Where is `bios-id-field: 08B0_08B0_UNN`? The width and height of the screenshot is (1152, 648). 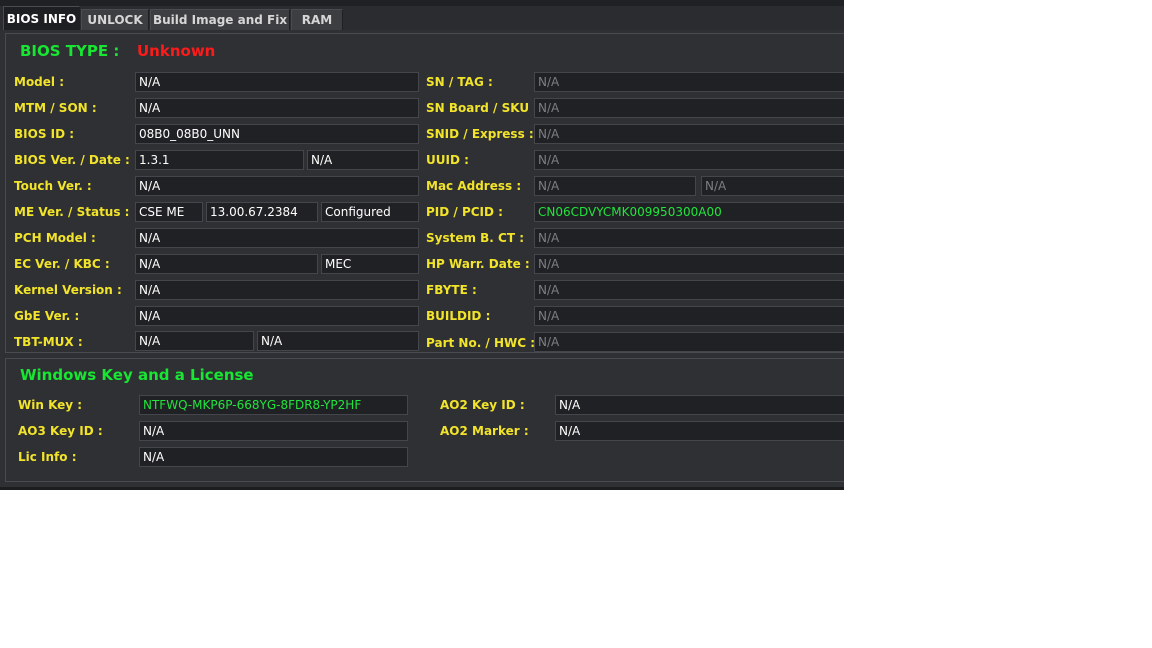
bios-id-field: 08B0_08B0_UNN is located at coordinates (277, 134).